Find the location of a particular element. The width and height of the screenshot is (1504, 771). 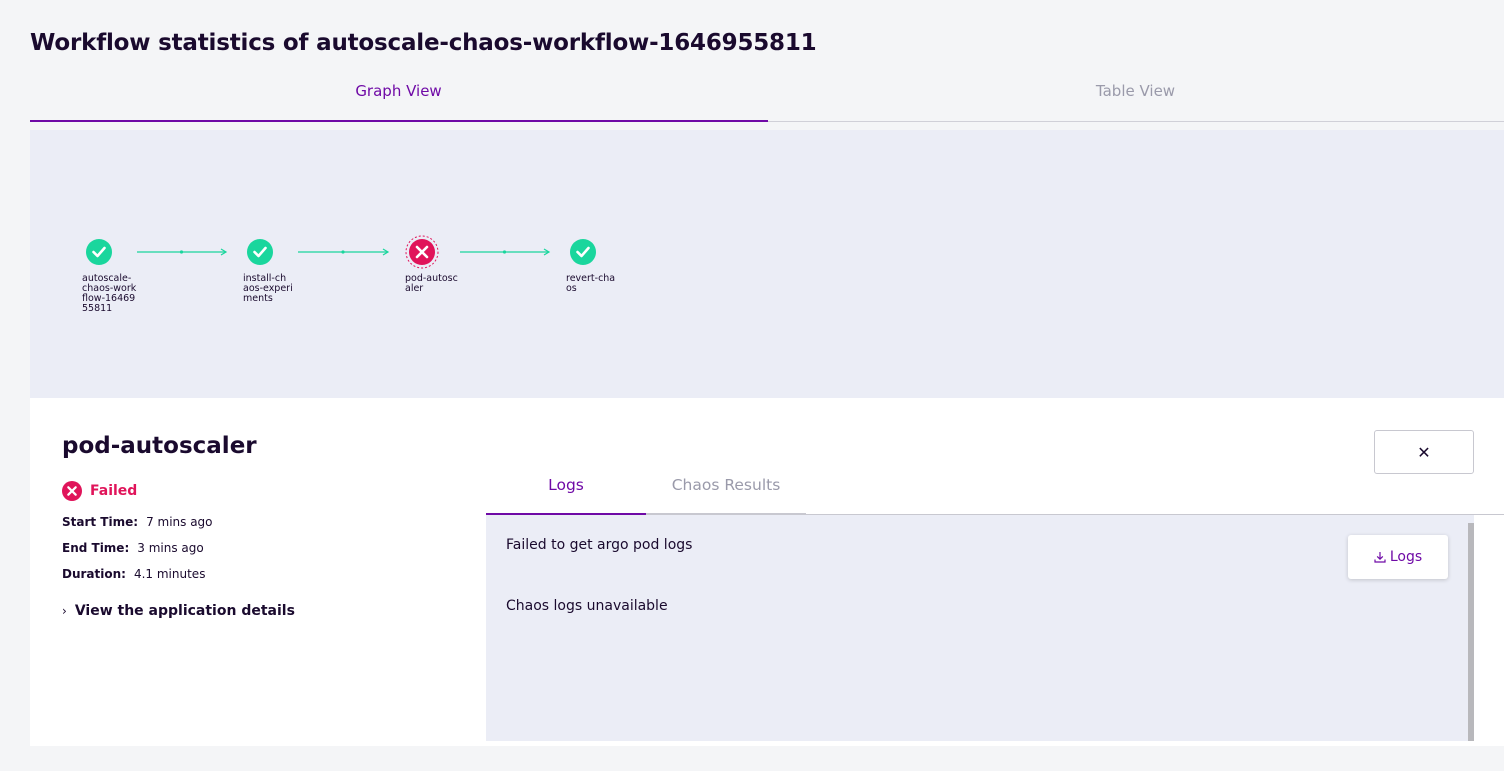

download-logs-button: Logs is located at coordinates (1398, 557).